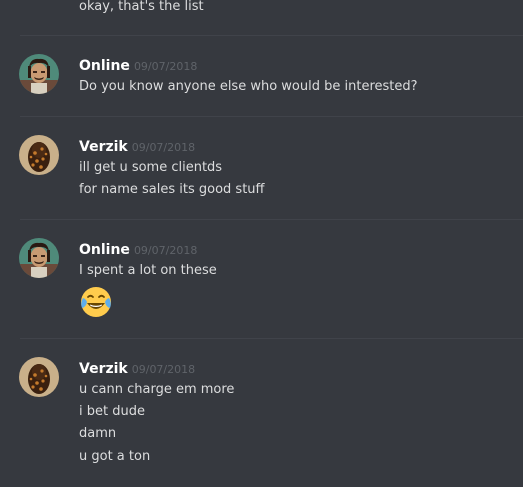  Describe the element at coordinates (157, 389) in the screenshot. I see `message-text: u cann charge em more` at that location.